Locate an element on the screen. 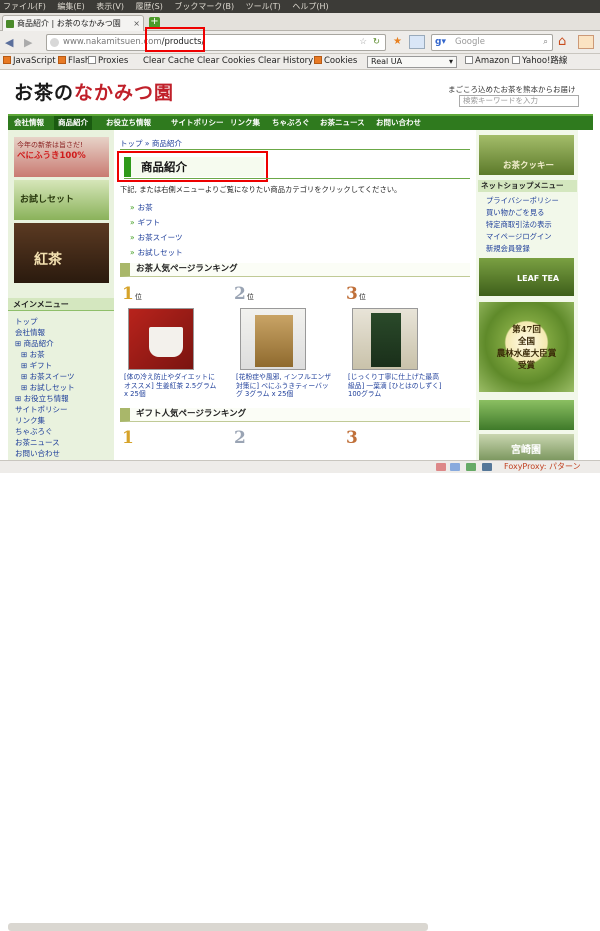 This screenshot has width=600, height=931. menu-item-sweets: ⊞ お茶スイーツ is located at coordinates (48, 376).